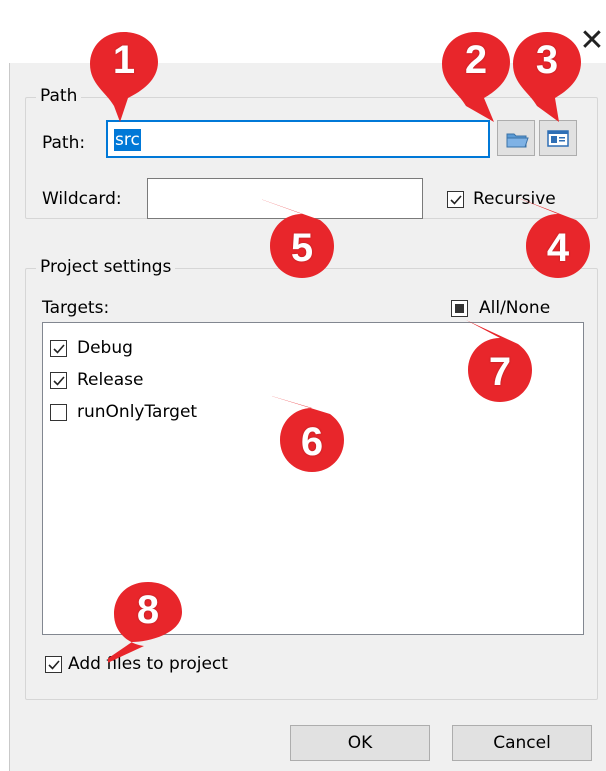 The image size is (606, 771). What do you see at coordinates (82, 199) in the screenshot?
I see `wildcard-label: Wildcard:` at bounding box center [82, 199].